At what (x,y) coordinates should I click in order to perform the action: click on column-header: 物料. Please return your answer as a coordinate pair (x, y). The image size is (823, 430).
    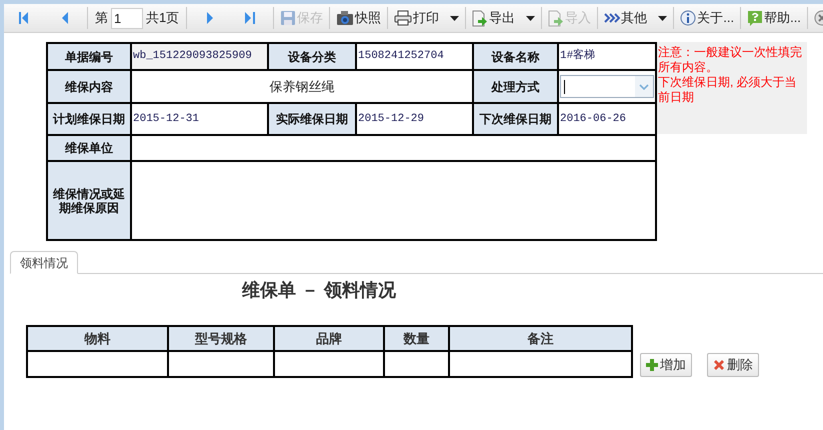
    Looking at the image, I should click on (97, 338).